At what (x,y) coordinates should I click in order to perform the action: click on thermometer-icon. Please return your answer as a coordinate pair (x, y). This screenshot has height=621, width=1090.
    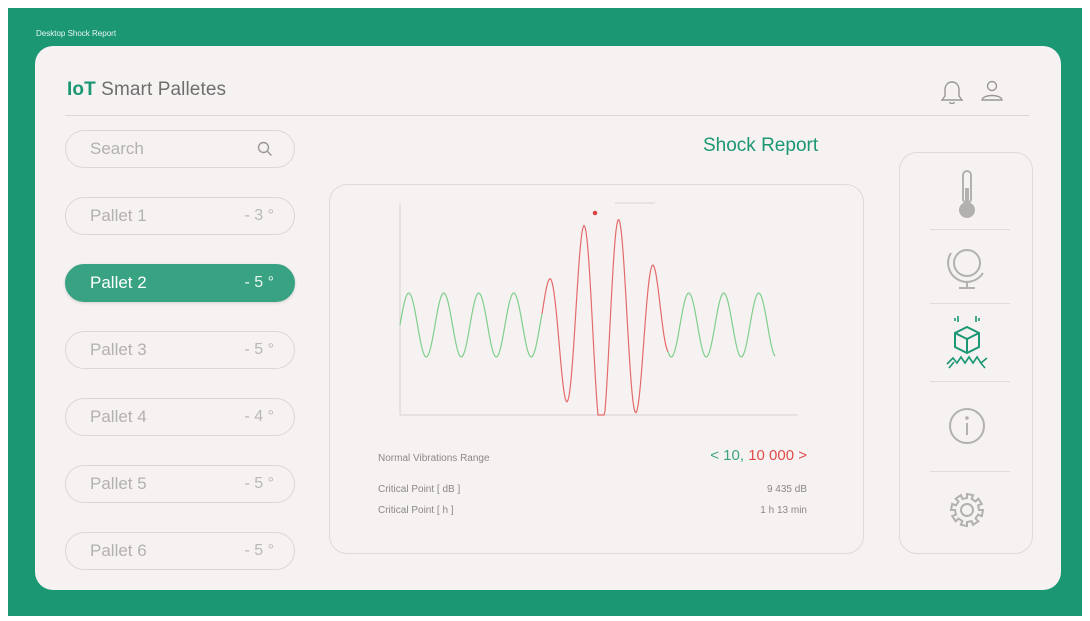
    Looking at the image, I should click on (967, 194).